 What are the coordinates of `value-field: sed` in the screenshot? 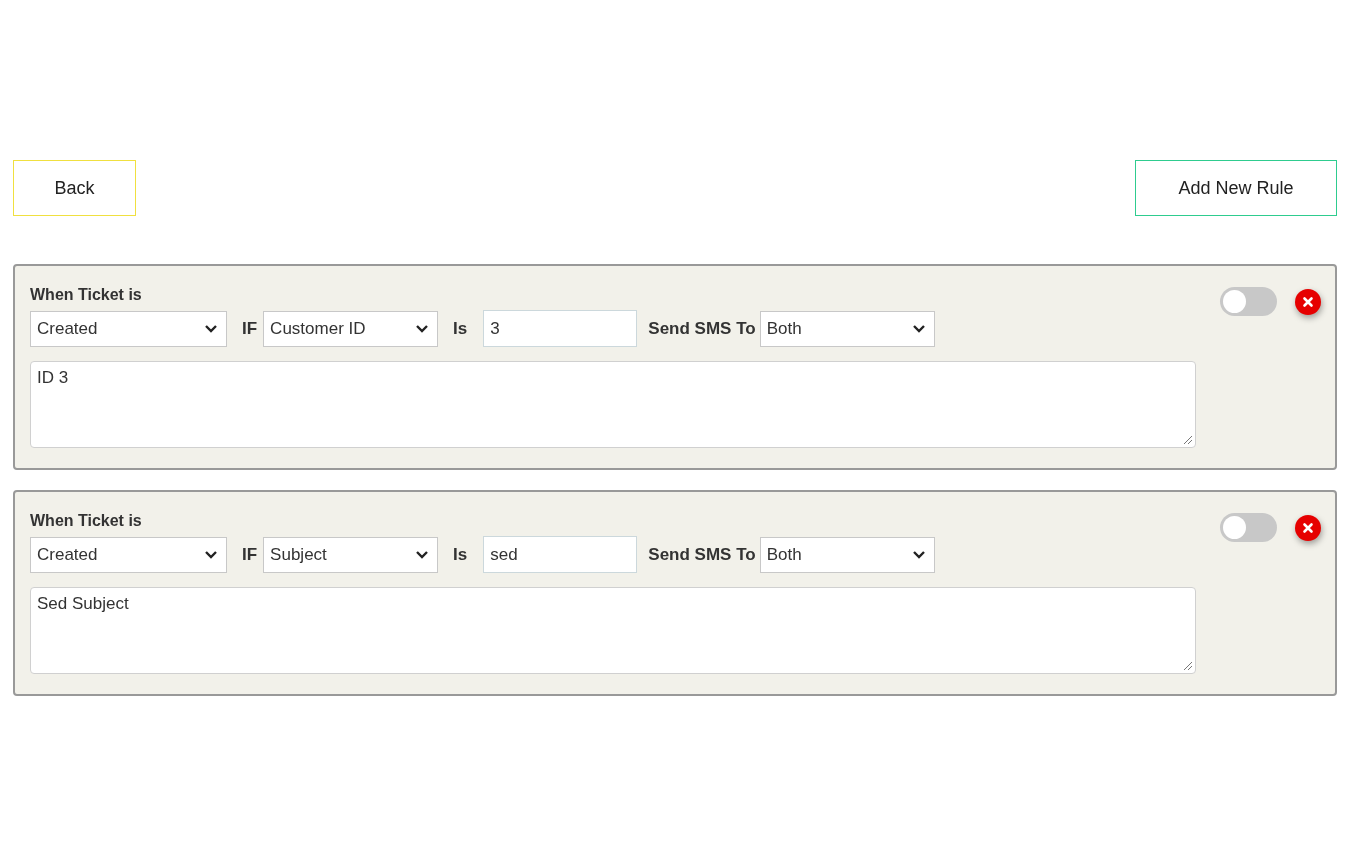 It's located at (560, 554).